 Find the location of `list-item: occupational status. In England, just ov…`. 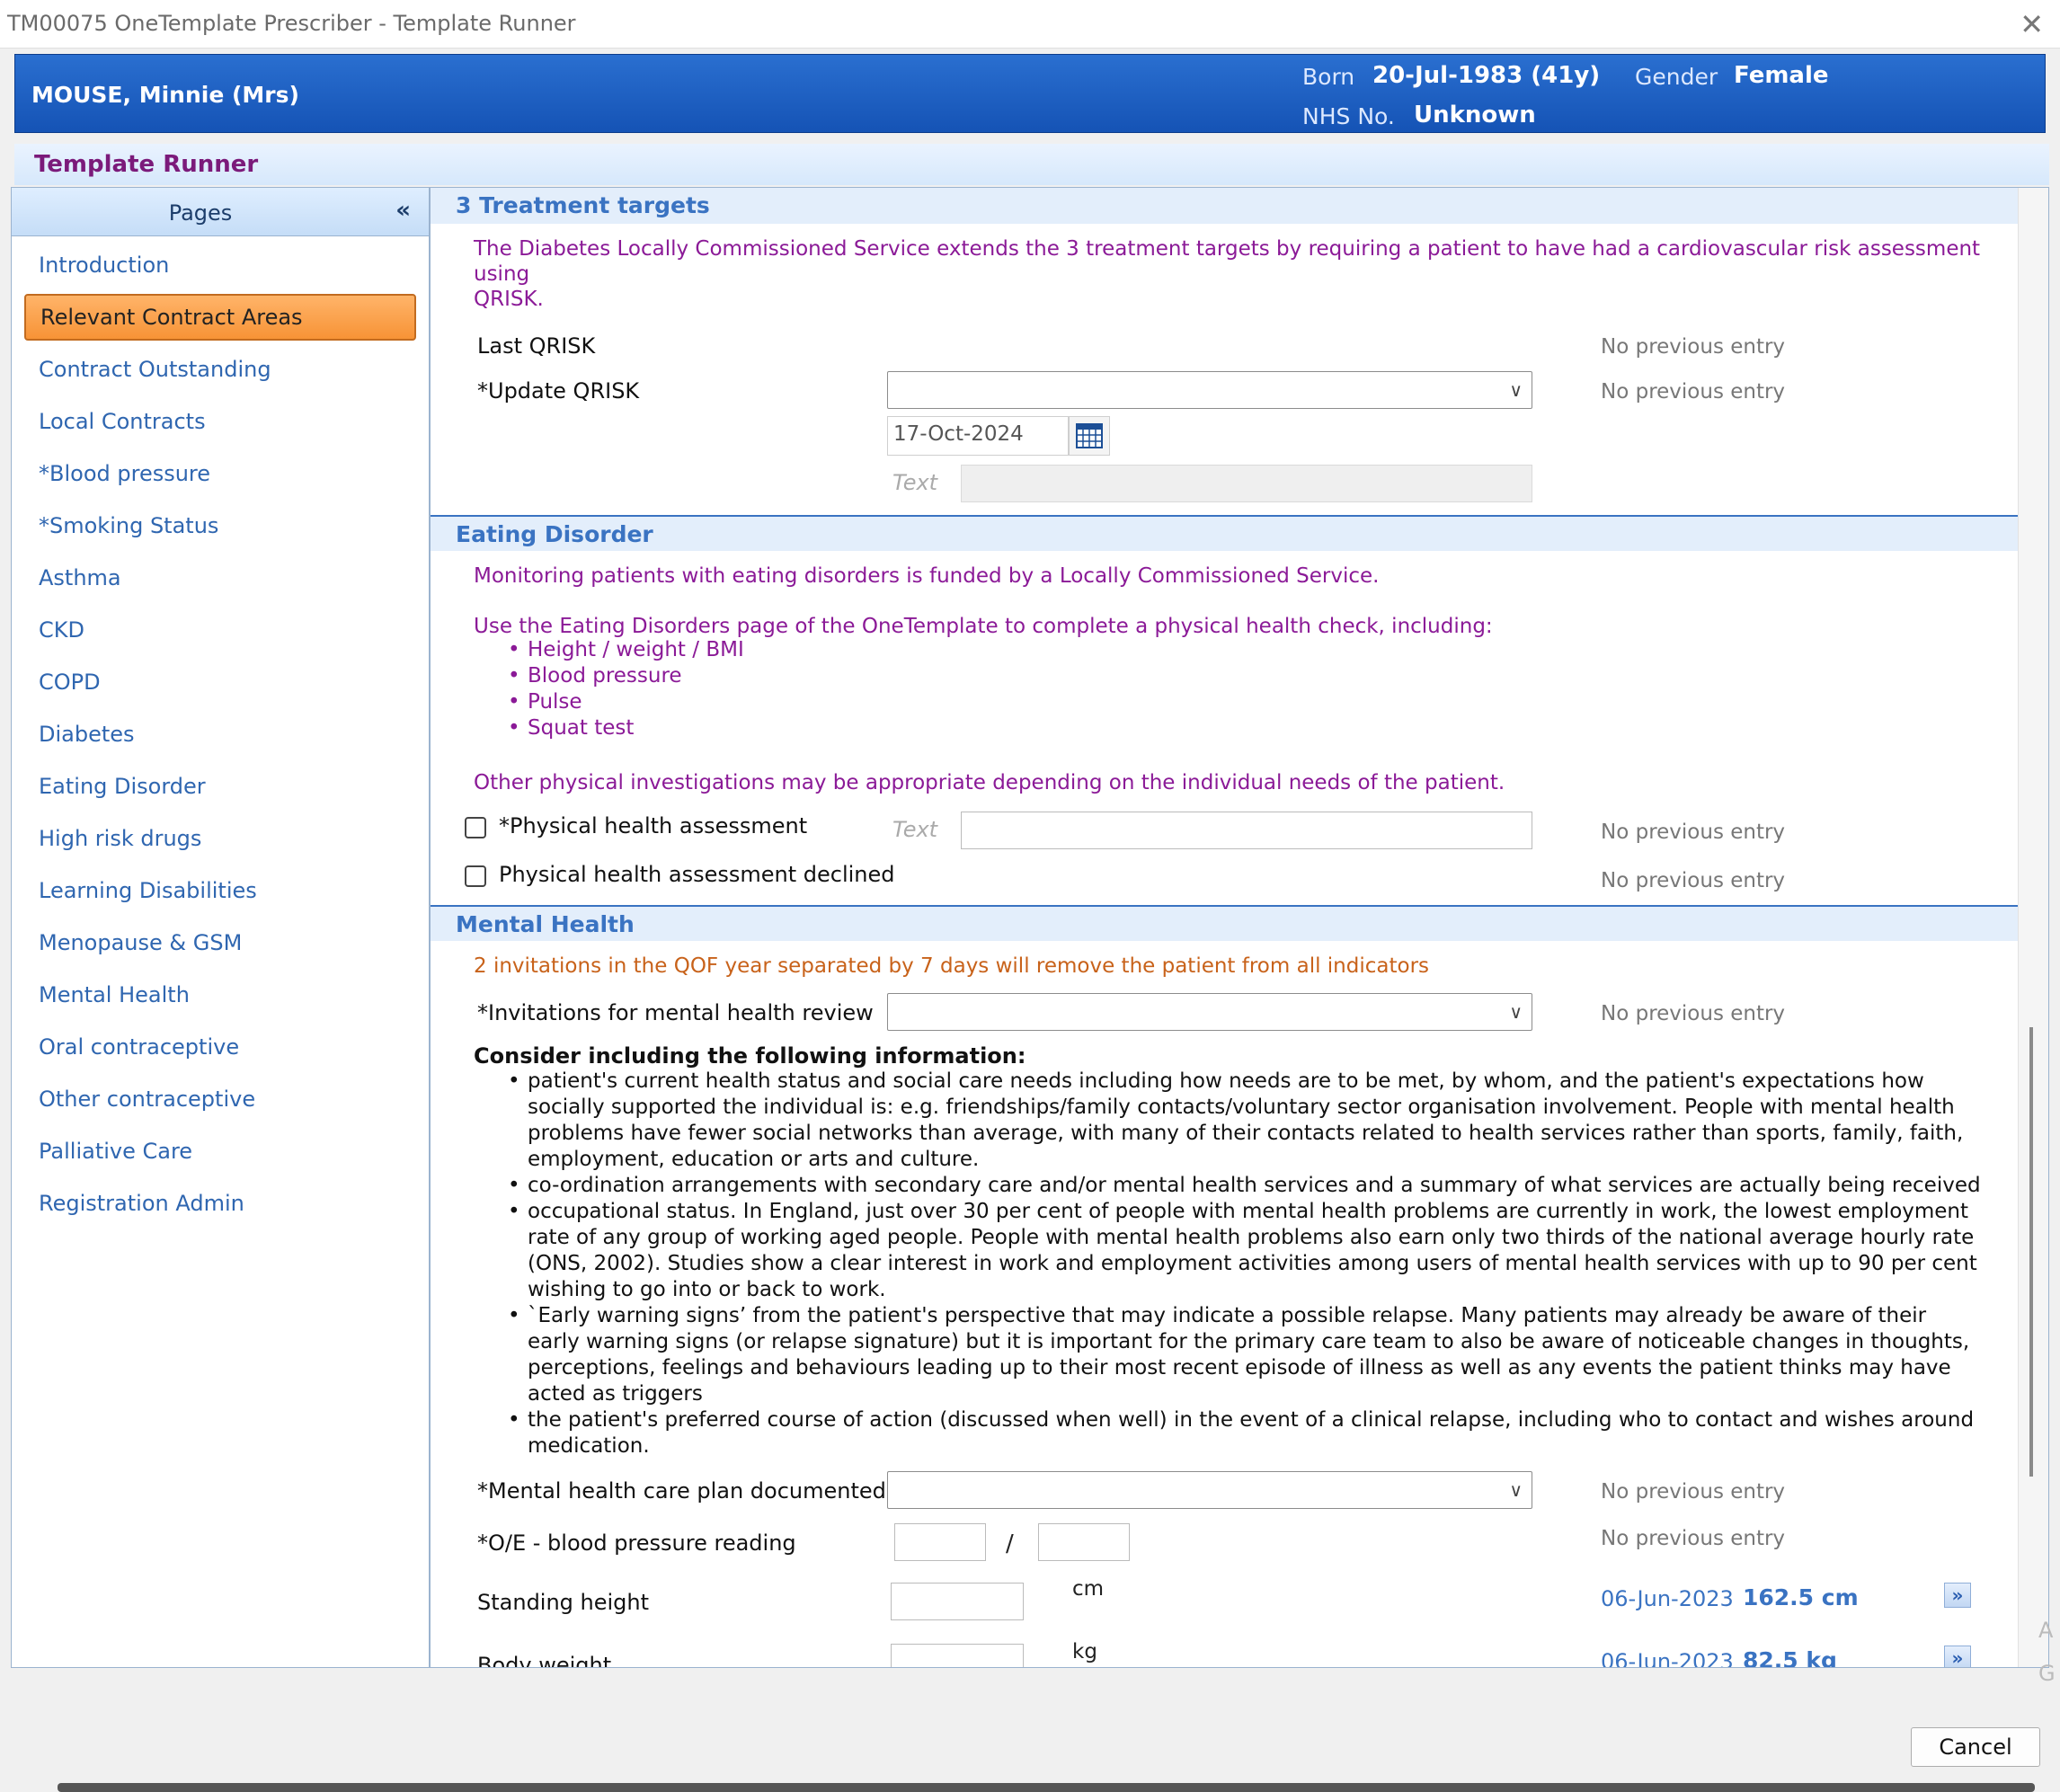

list-item: occupational status. In England, just ov… is located at coordinates (1245, 1251).